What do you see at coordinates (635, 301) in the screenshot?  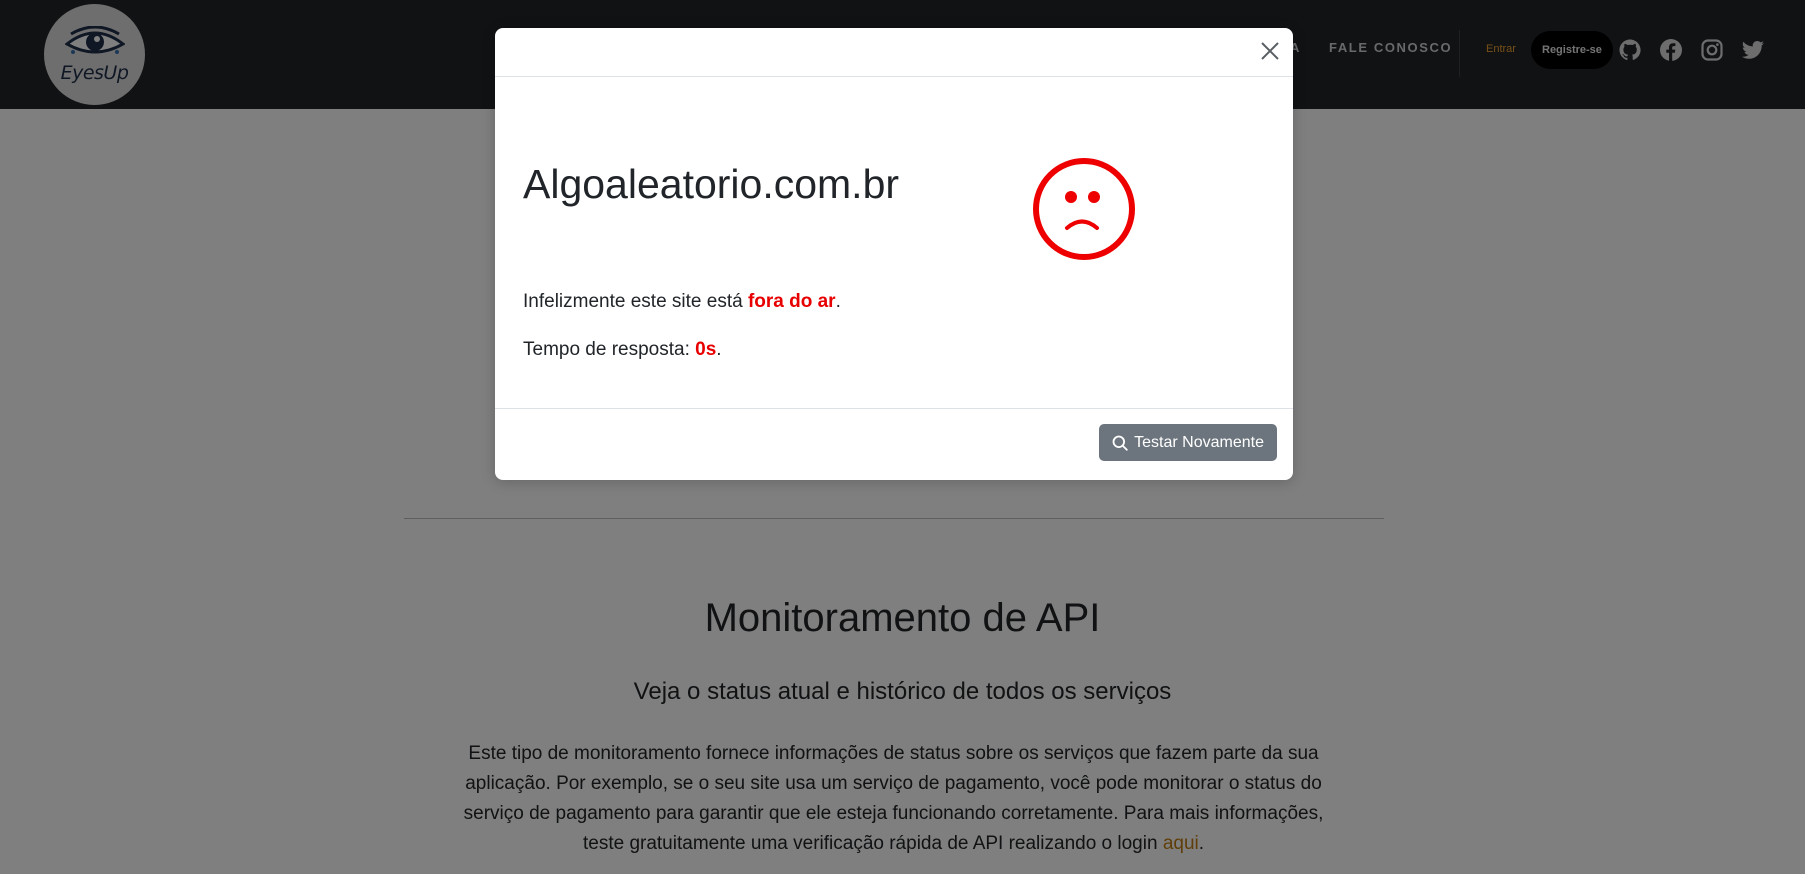 I see `status-prefix: Infelizmente este site está` at bounding box center [635, 301].